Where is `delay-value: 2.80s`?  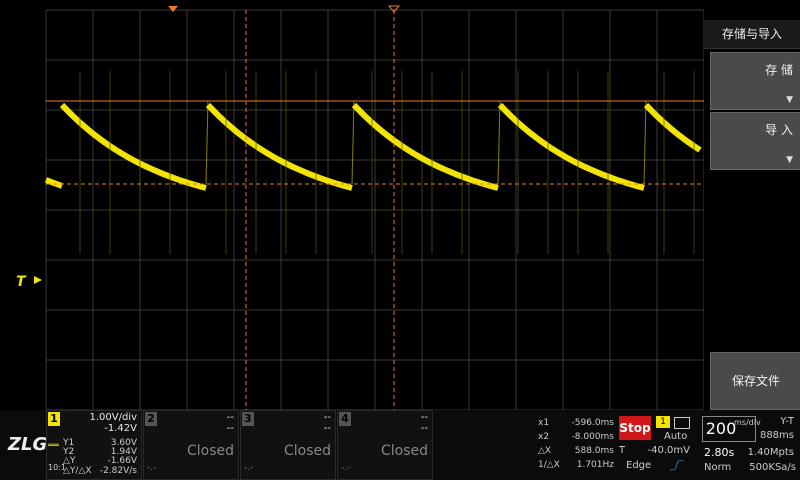 delay-value: 2.80s is located at coordinates (719, 452).